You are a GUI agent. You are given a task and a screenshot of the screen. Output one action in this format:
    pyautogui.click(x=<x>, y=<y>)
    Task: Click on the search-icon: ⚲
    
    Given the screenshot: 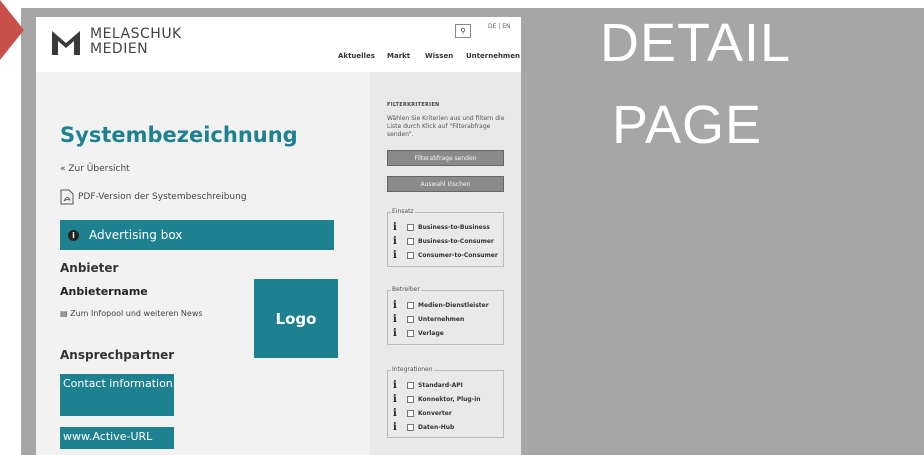 What is the action you would take?
    pyautogui.click(x=463, y=31)
    